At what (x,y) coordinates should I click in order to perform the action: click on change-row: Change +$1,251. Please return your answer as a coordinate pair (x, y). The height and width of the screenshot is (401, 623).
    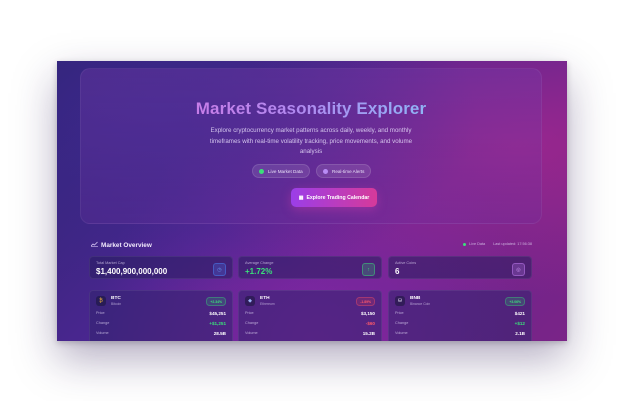
    Looking at the image, I should click on (161, 323).